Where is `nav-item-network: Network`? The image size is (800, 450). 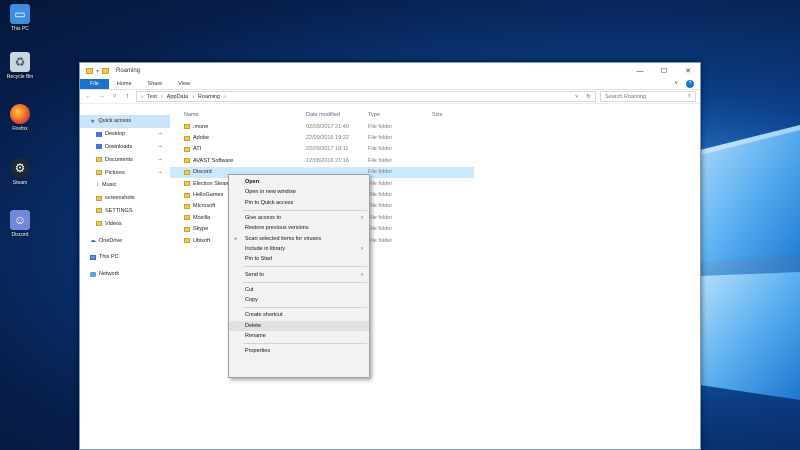 nav-item-network: Network is located at coordinates (125, 274).